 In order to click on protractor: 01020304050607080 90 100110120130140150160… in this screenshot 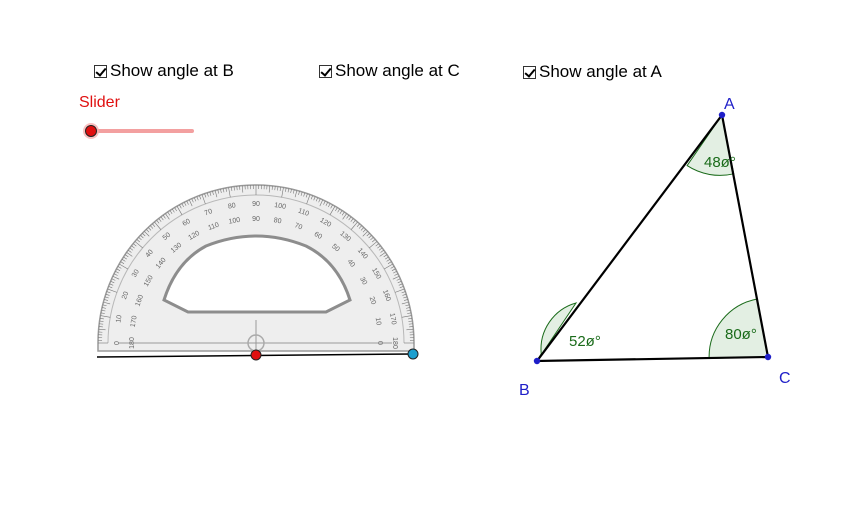, I will do `click(256, 268)`.